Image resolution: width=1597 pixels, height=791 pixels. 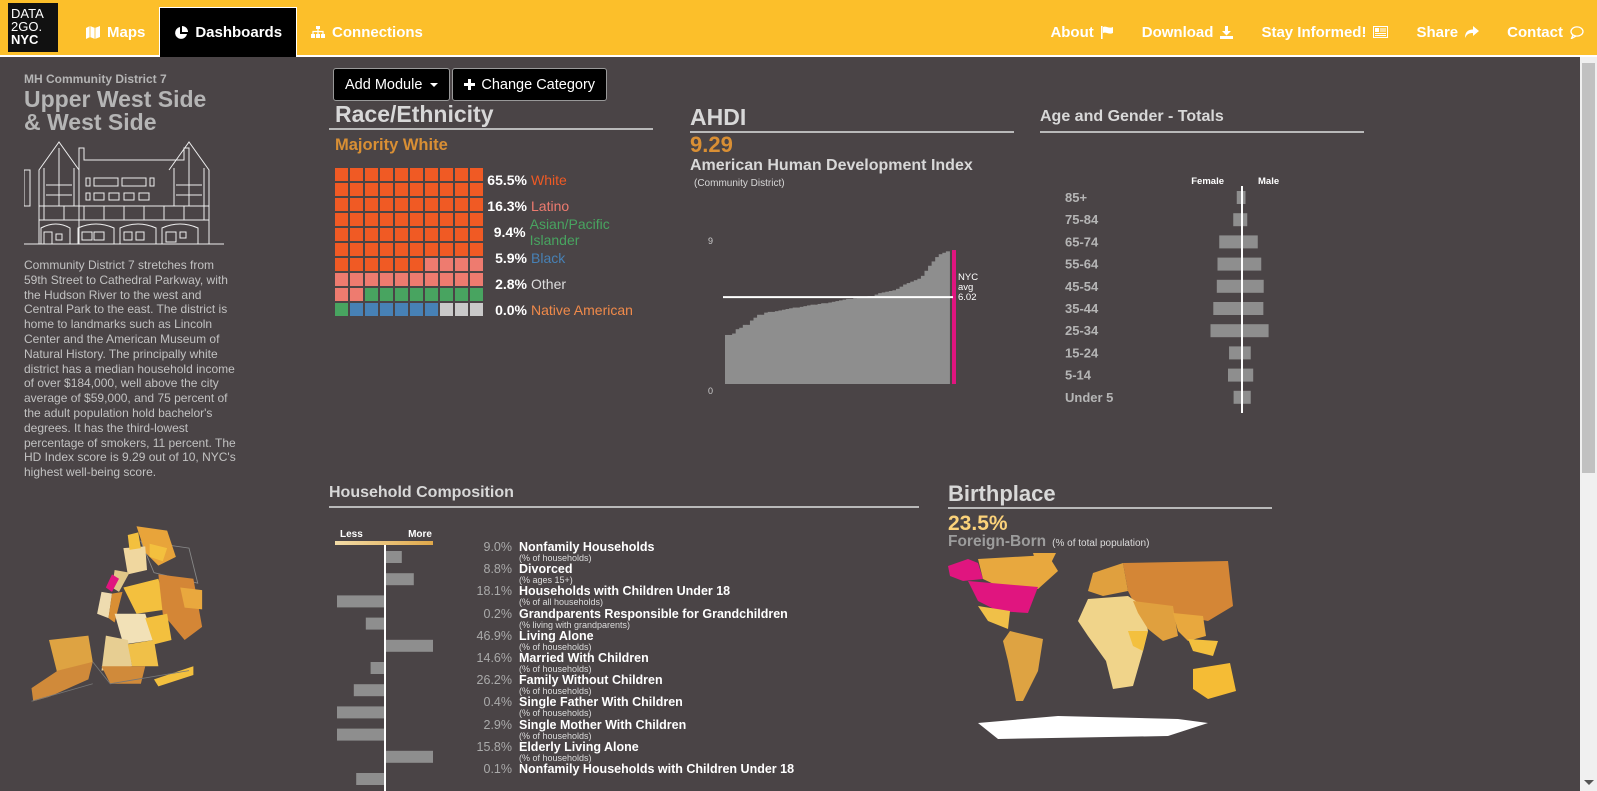 I want to click on scroll-down-arrow-icon, so click(x=1589, y=782).